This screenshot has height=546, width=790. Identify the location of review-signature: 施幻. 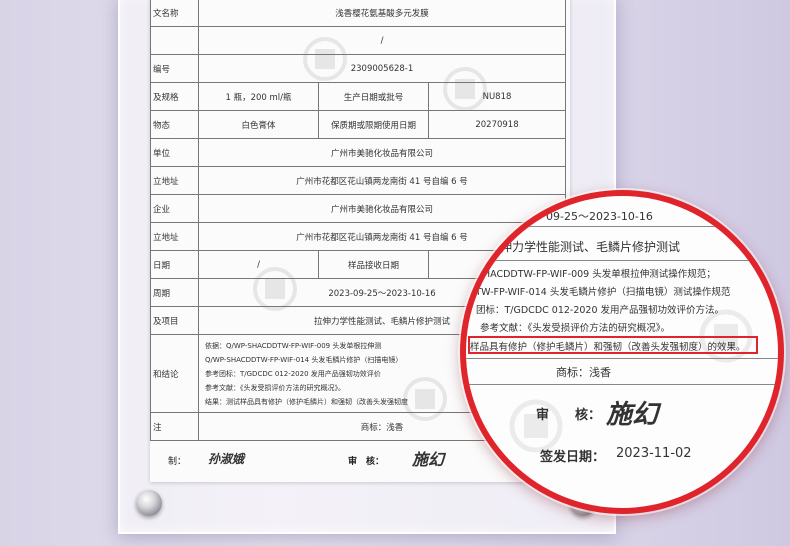
(632, 415).